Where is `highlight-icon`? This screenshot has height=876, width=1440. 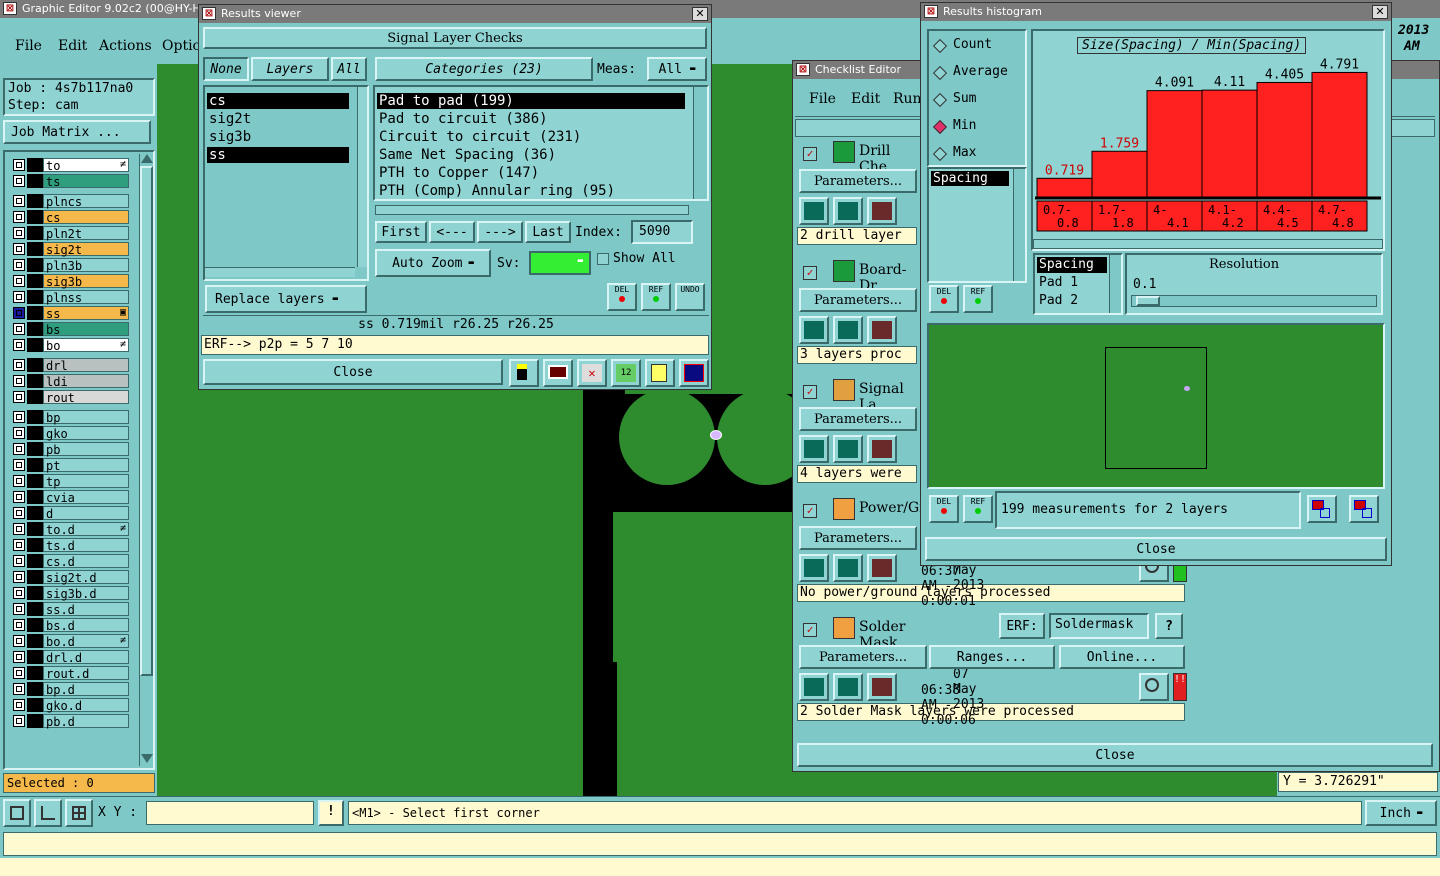 highlight-icon is located at coordinates (524, 373).